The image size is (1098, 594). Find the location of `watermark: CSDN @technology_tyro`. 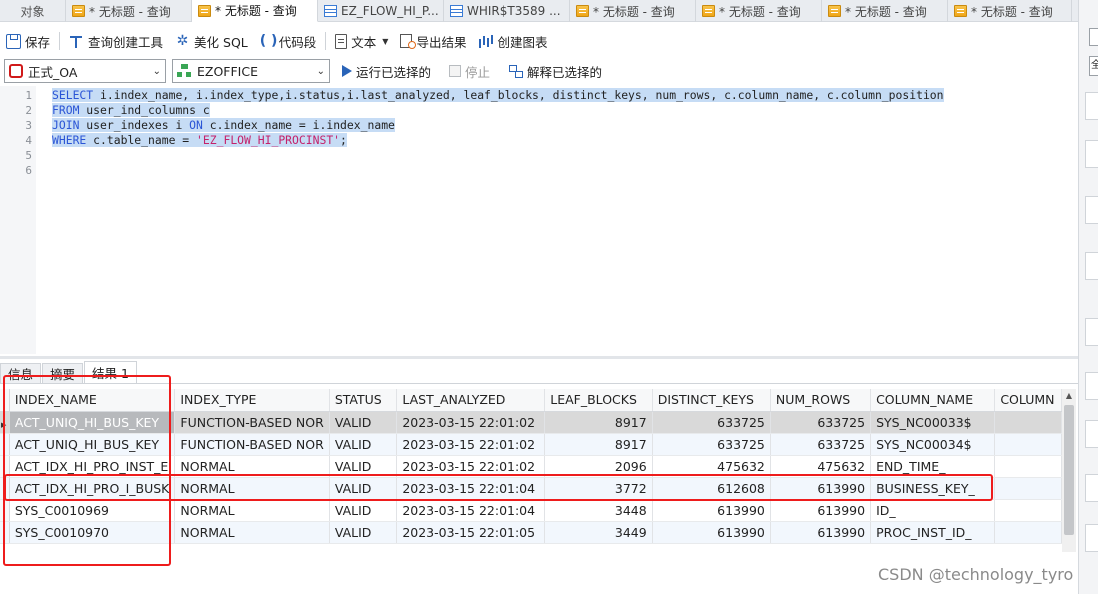

watermark: CSDN @technology_tyro is located at coordinates (976, 574).